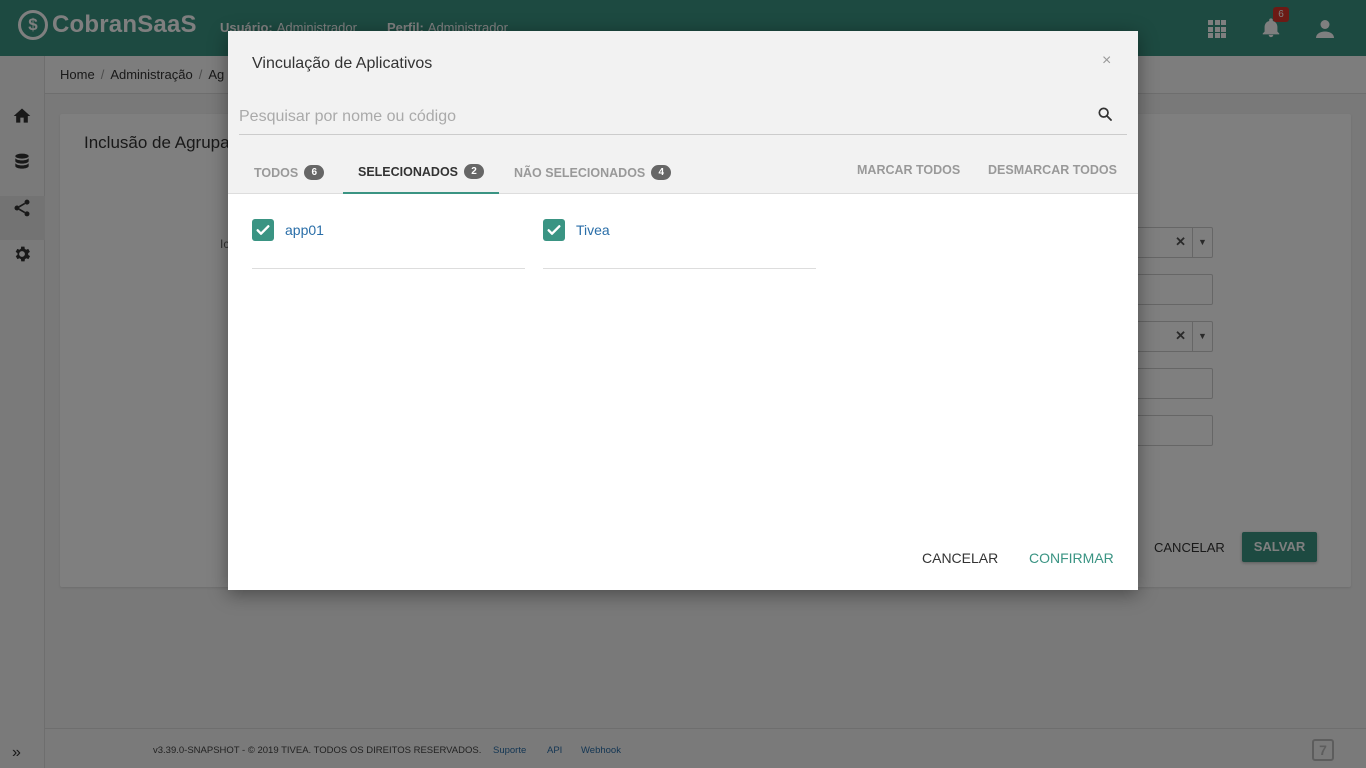 The height and width of the screenshot is (768, 1366). Describe the element at coordinates (342, 63) in the screenshot. I see `modal-title: Vinculação de Aplicativos` at that location.